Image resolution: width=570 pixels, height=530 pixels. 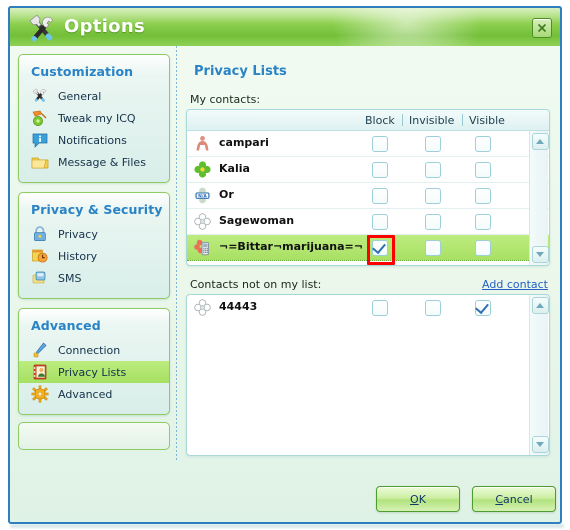 I want to click on my-contacts-scrollbar, so click(x=539, y=198).